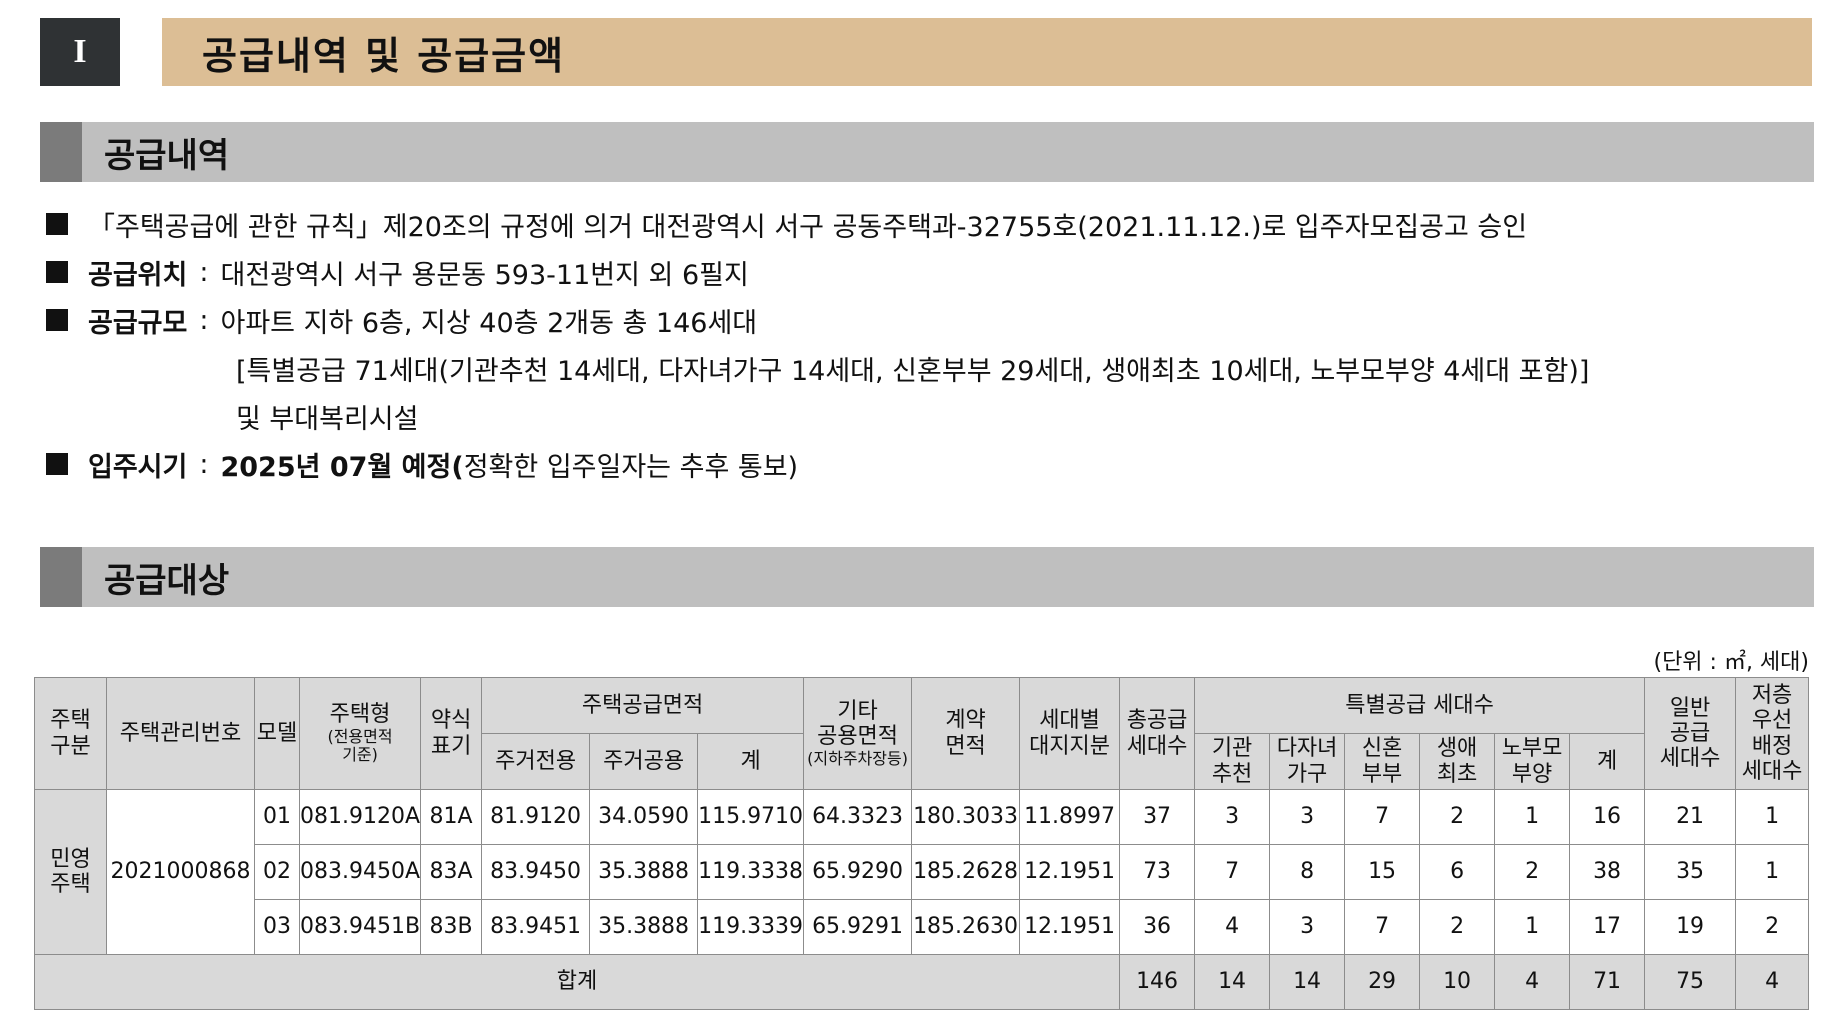  Describe the element at coordinates (536, 927) in the screenshot. I see `cell-exclusive: 83.9451` at that location.